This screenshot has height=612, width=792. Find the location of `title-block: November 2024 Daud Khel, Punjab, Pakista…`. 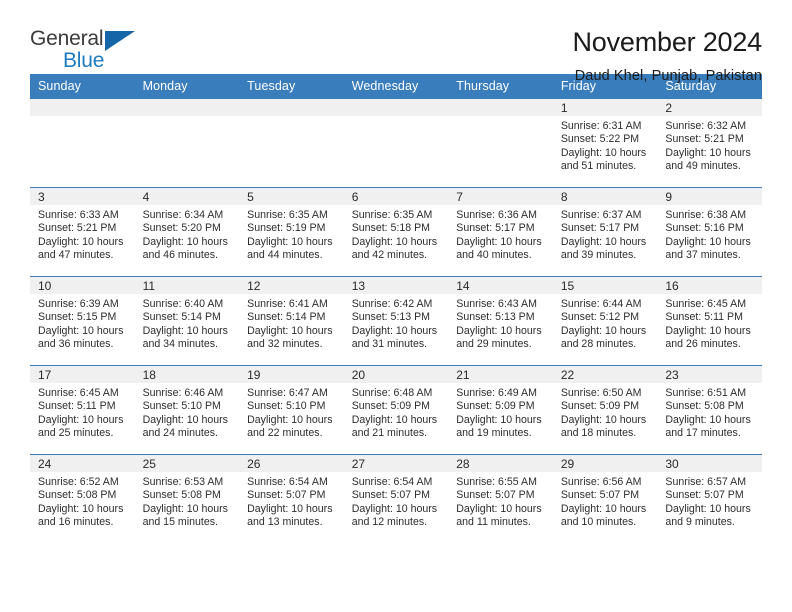

title-block: November 2024 Daud Khel, Punjab, Pakista… is located at coordinates (667, 56).